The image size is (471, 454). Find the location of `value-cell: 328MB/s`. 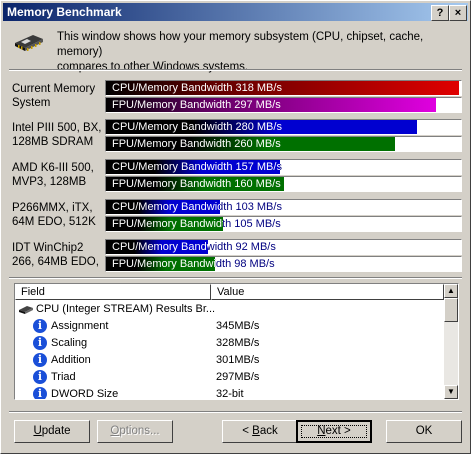

value-cell: 328MB/s is located at coordinates (238, 343).